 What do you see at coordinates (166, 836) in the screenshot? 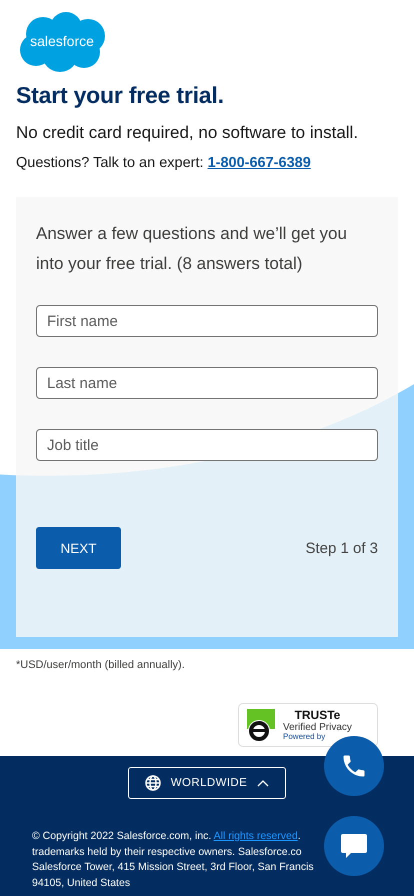
I see `copyright-text: © Copyright 2022 Salesforce.com, inc. All rights reserved.` at bounding box center [166, 836].